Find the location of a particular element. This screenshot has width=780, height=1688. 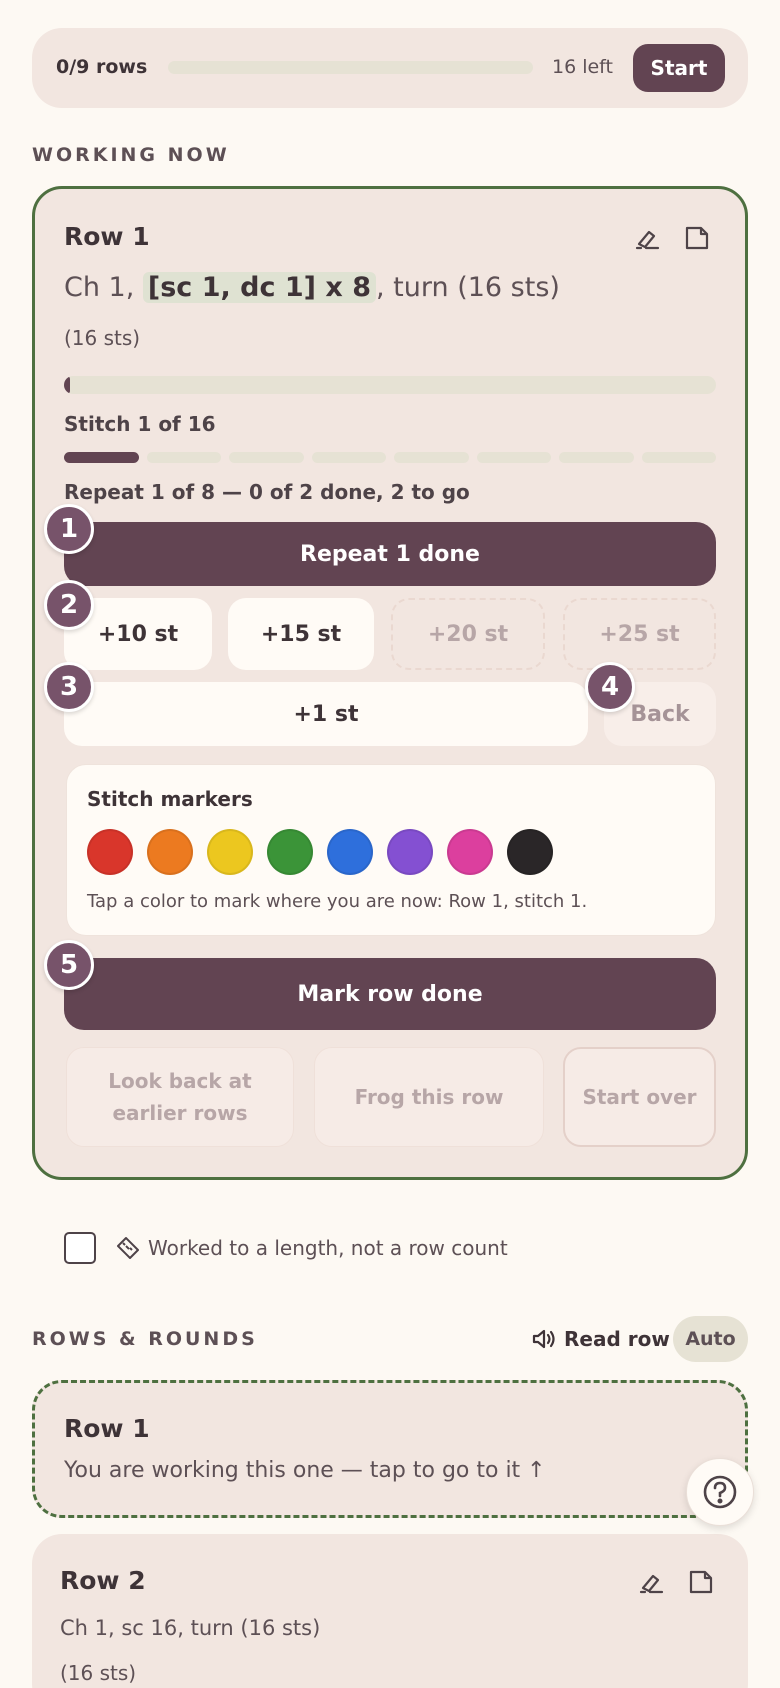

read-row-button: Read row is located at coordinates (617, 1339).